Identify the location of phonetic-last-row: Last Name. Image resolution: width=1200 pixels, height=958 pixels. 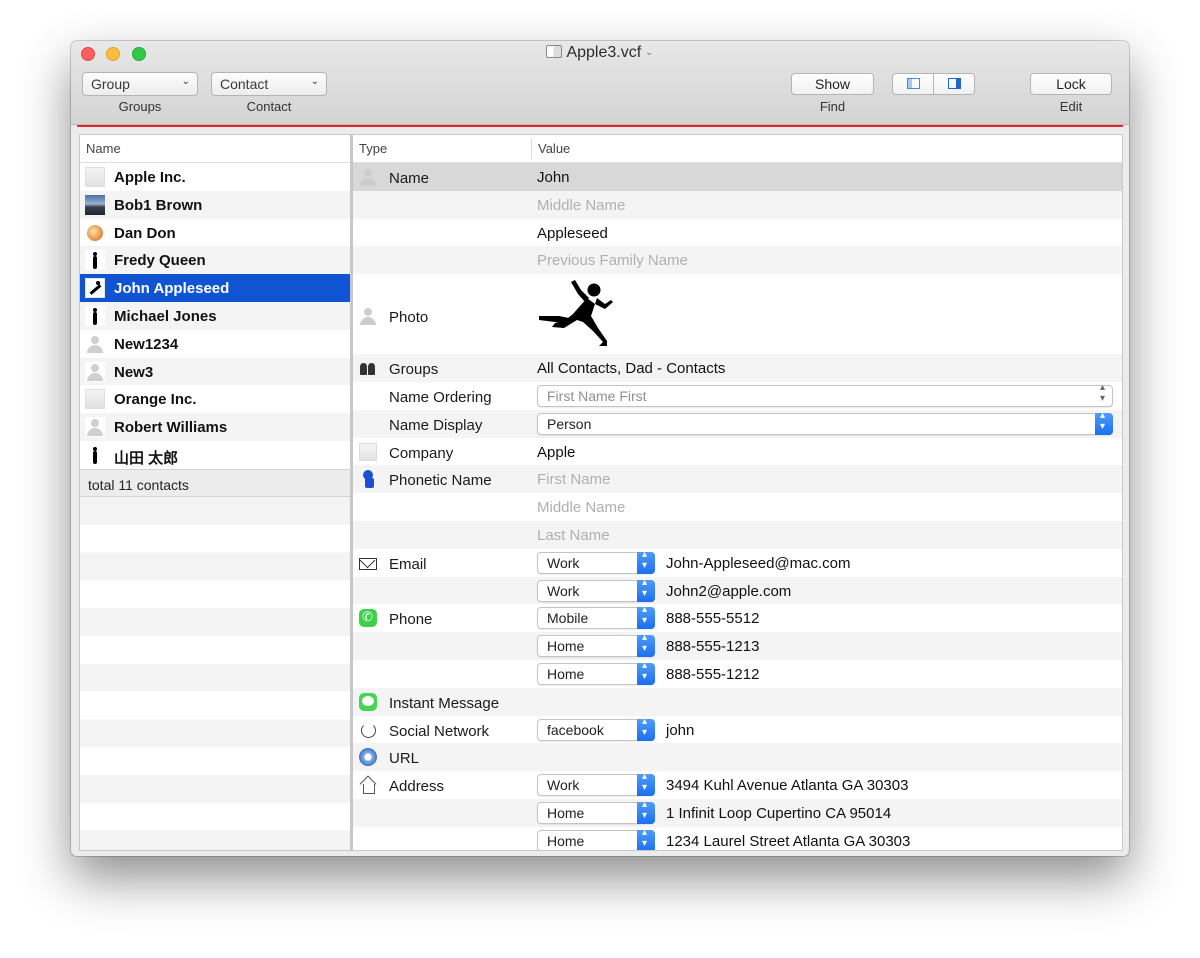
(737, 534).